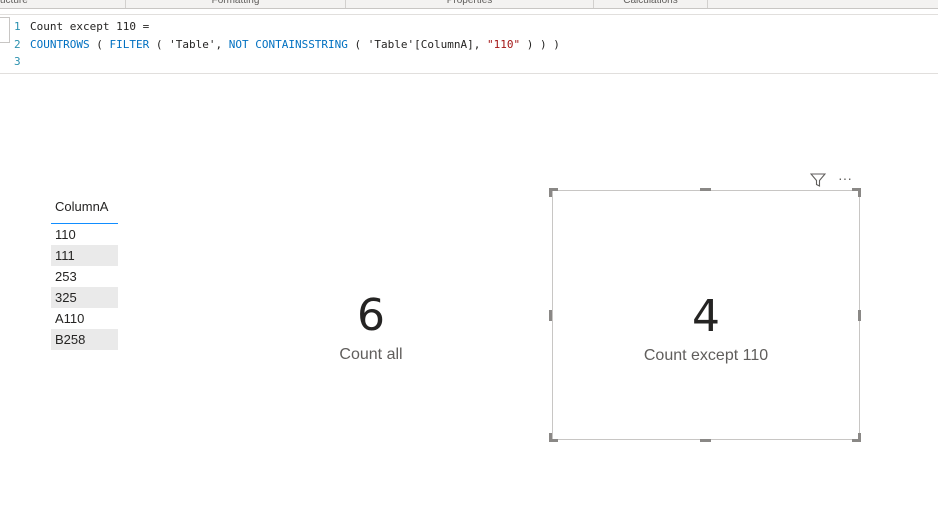 This screenshot has width=938, height=518. Describe the element at coordinates (553, 437) in the screenshot. I see `resize-handle-bottom-left` at that location.